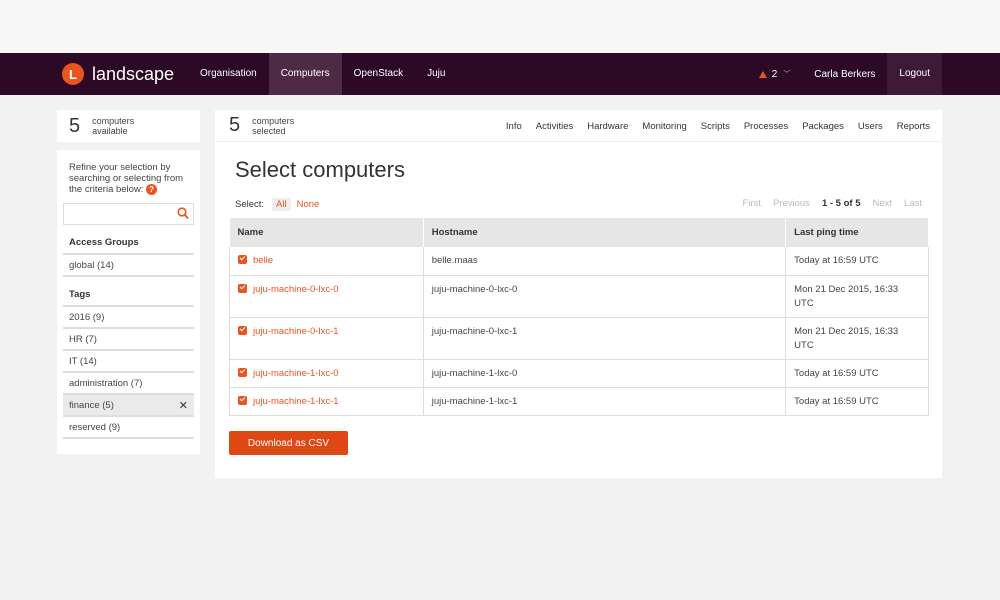 This screenshot has width=1000, height=600. What do you see at coordinates (787, 74) in the screenshot?
I see `chevron-down-icon: ﹀` at bounding box center [787, 74].